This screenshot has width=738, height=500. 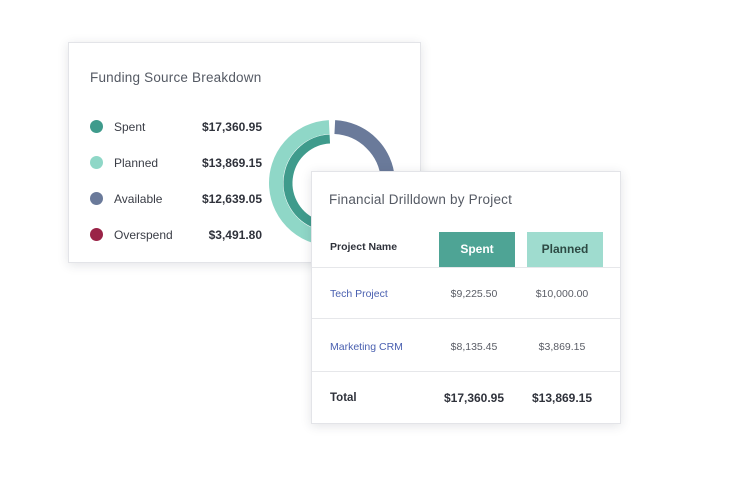 What do you see at coordinates (562, 398) in the screenshot?
I see `total-planned: $13,869.15` at bounding box center [562, 398].